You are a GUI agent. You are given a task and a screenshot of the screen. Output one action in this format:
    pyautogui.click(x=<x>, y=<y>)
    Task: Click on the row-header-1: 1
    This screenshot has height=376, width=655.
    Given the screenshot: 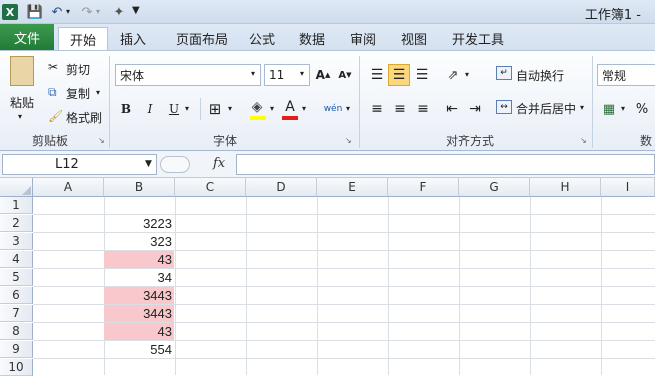 What is the action you would take?
    pyautogui.click(x=16, y=205)
    